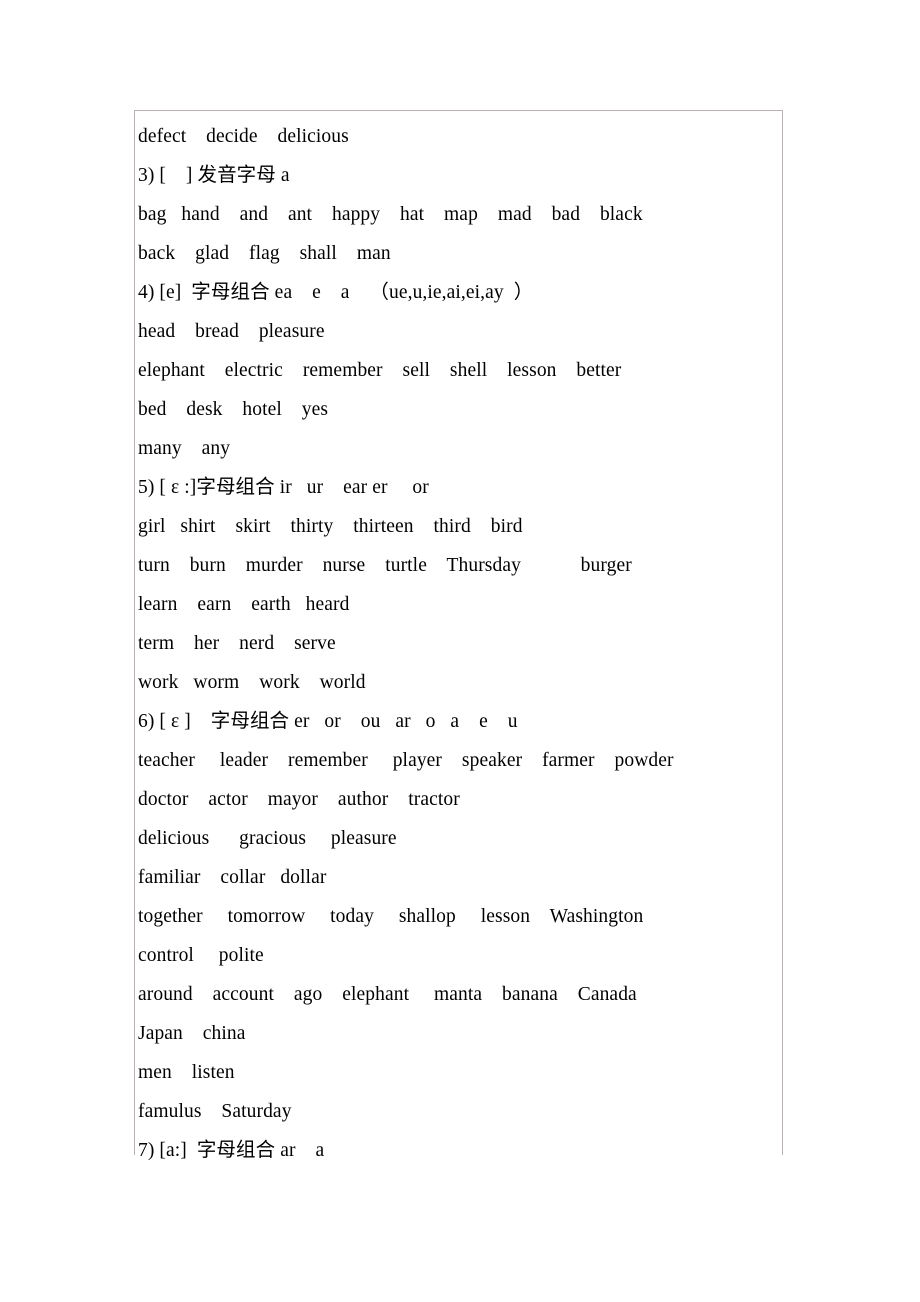 The width and height of the screenshot is (920, 1302). Describe the element at coordinates (328, 721) in the screenshot. I see `section-6-heading: 6) [ ε ] 字母组合 er or ou ar o a e u` at that location.